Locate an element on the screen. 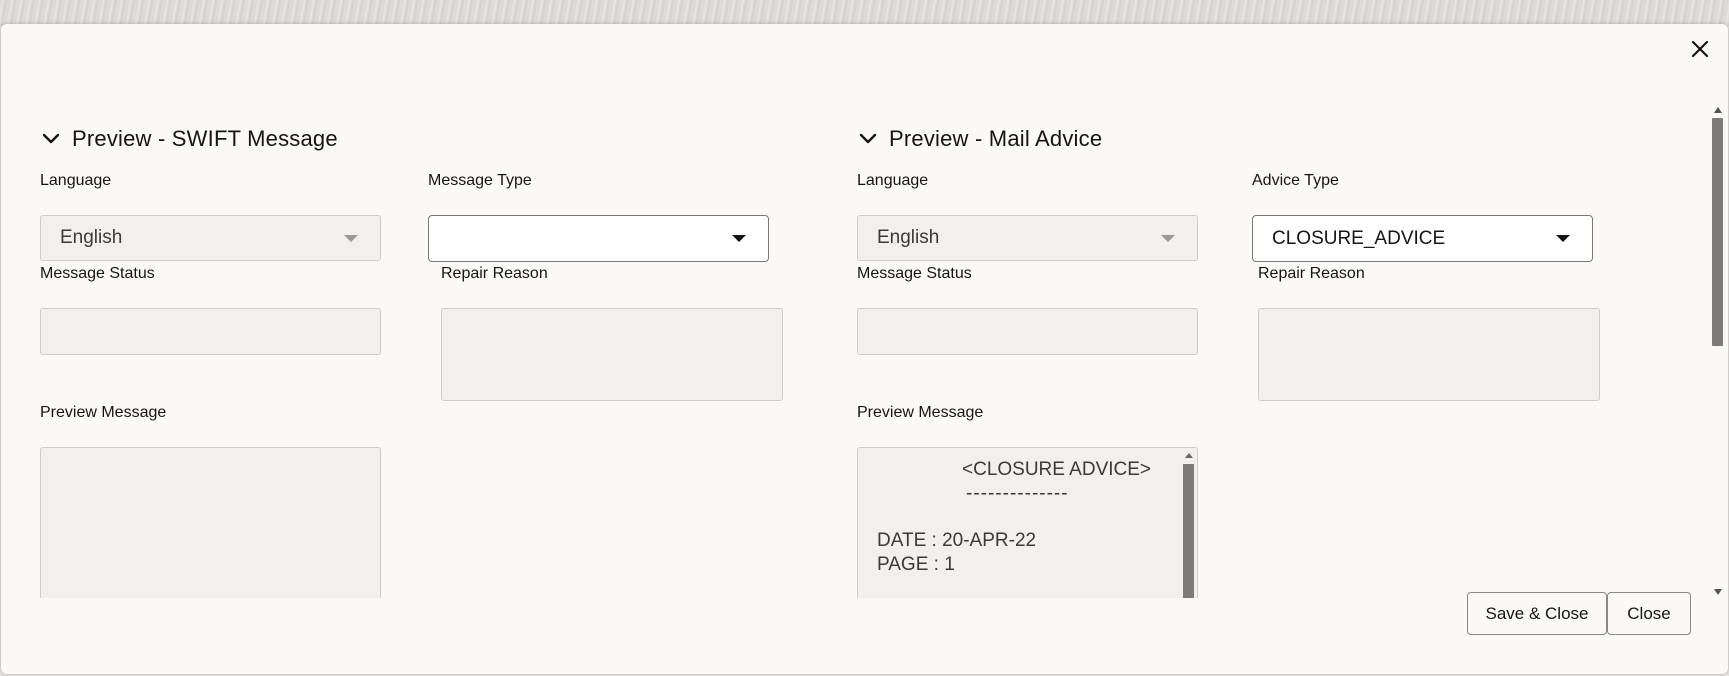 Image resolution: width=1729 pixels, height=676 pixels. swift-repair-reason-label: Repair Reason is located at coordinates (494, 273).